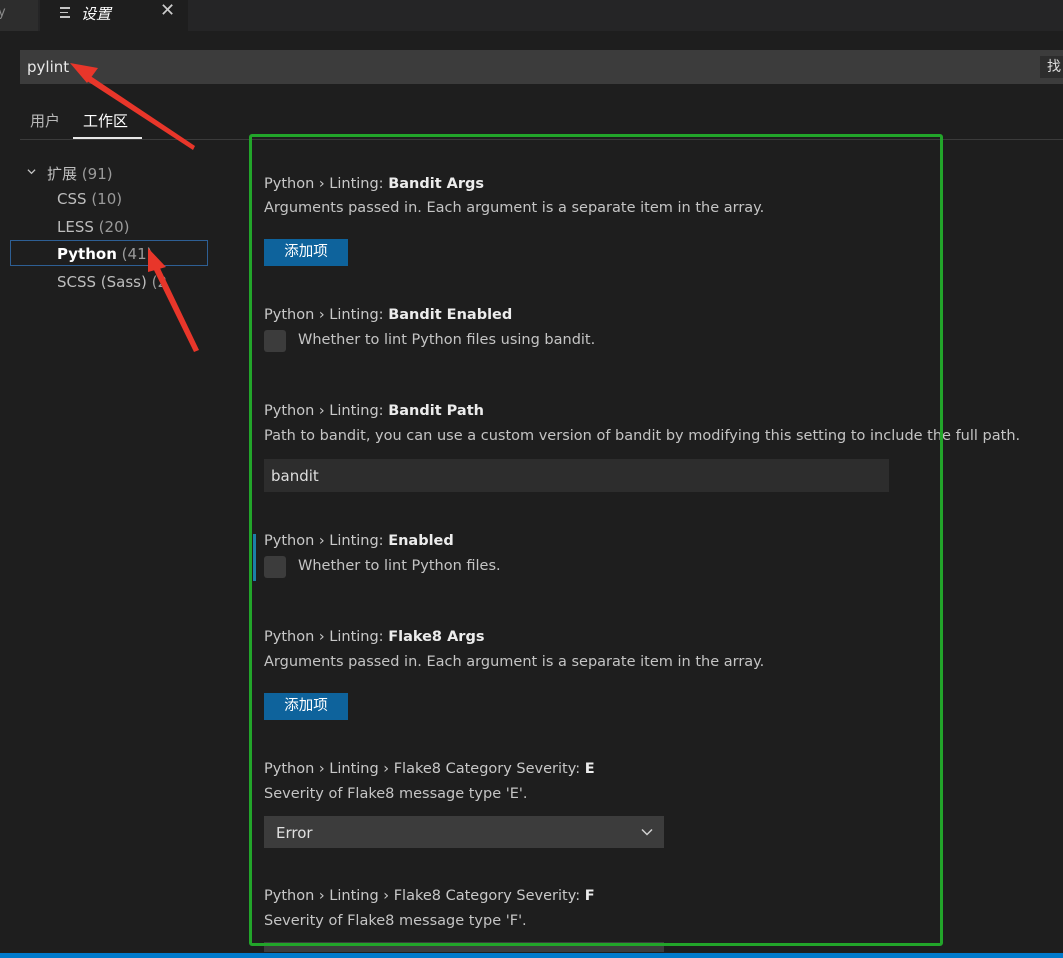 This screenshot has width=1063, height=958. I want to click on editor-tab-bar: y 设置 ✕, so click(531, 15).